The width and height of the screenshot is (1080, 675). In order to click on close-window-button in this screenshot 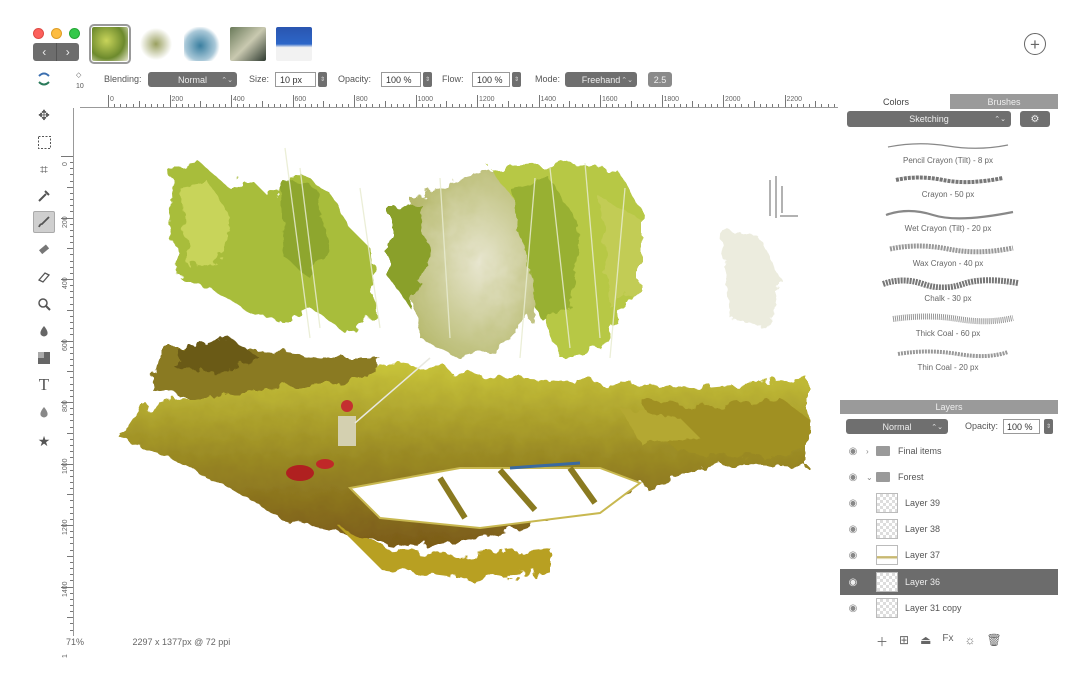, I will do `click(38, 33)`.